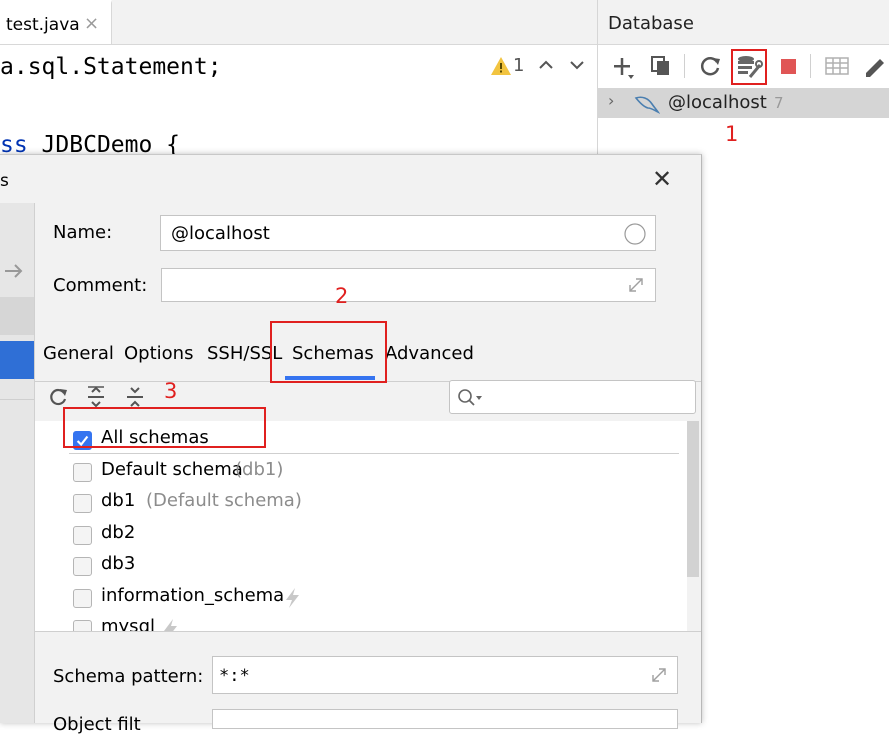  What do you see at coordinates (193, 595) in the screenshot?
I see `schema-item-label: information_schema` at bounding box center [193, 595].